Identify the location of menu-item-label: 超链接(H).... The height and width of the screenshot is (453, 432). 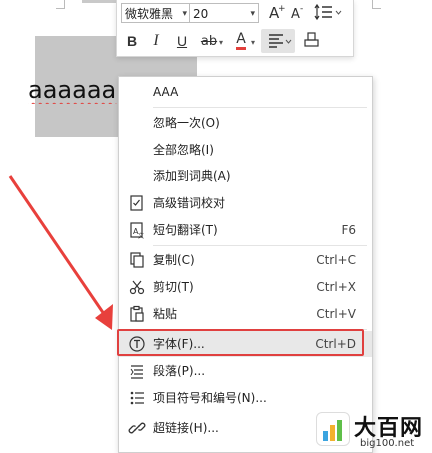
(186, 428).